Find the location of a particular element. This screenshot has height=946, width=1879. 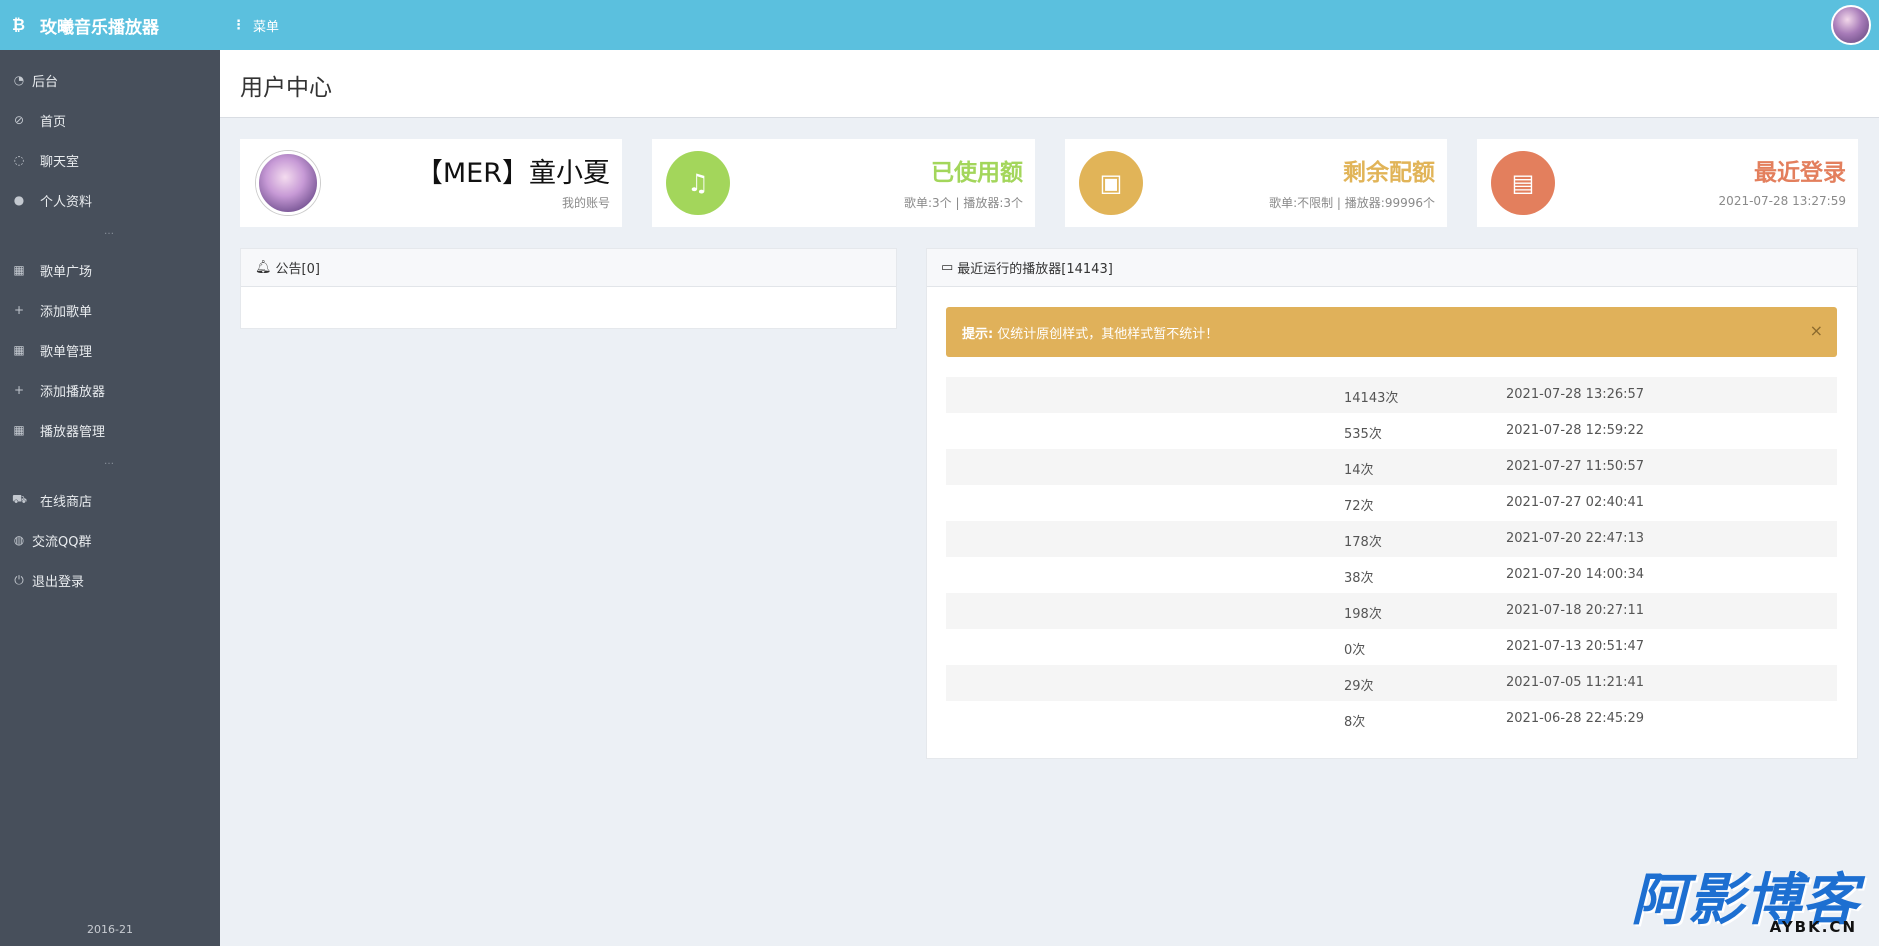

menu-toggle-button: ⋮ 菜单 is located at coordinates (255, 25).